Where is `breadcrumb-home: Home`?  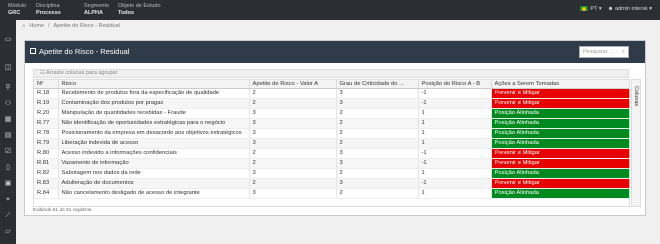 breadcrumb-home: Home is located at coordinates (36, 26).